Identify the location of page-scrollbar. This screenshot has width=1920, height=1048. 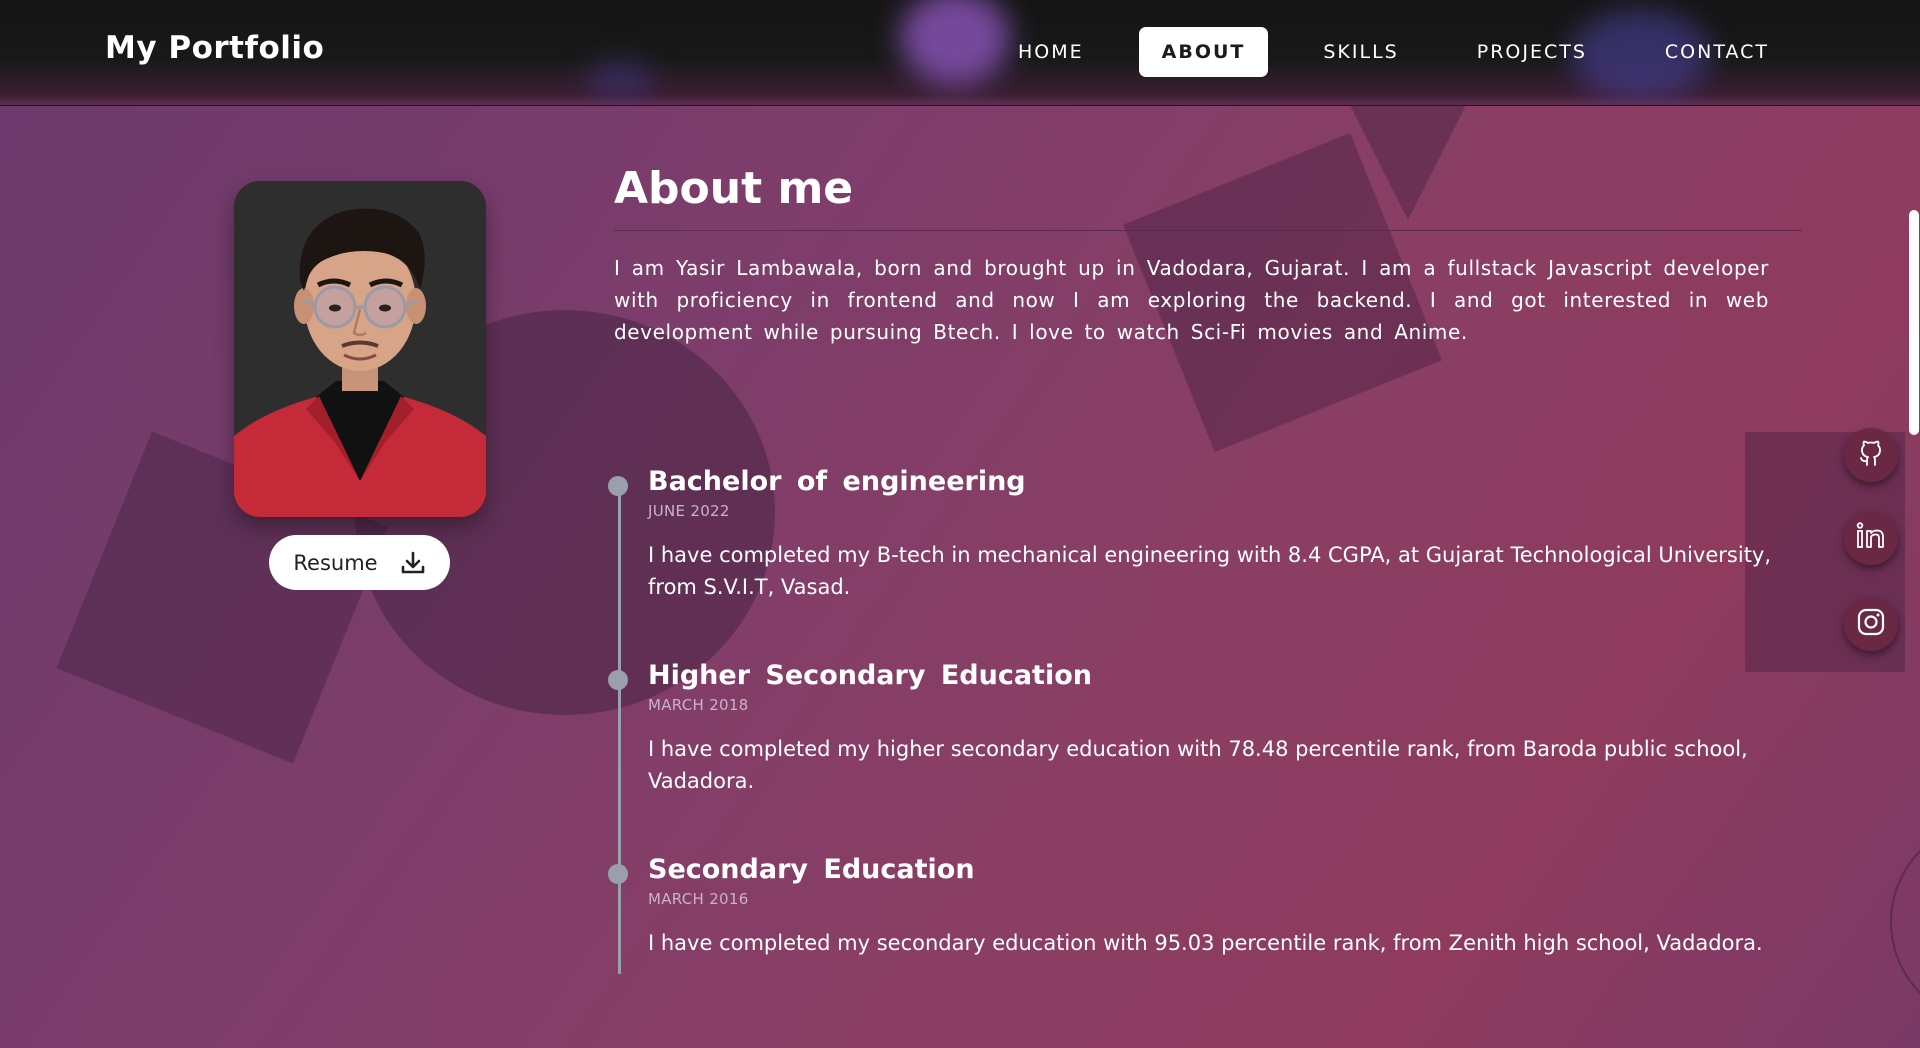
(1914, 524).